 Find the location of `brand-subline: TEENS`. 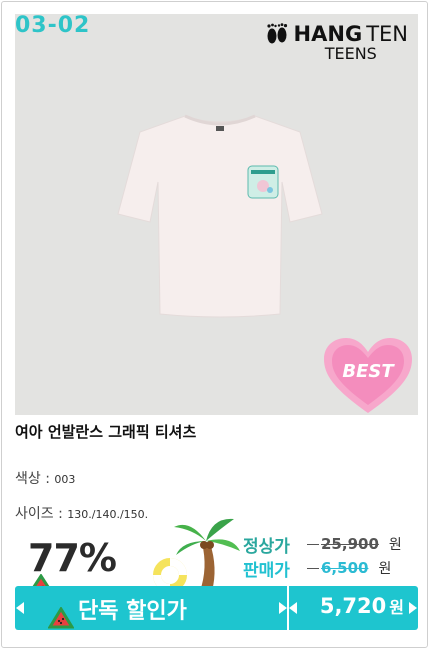

brand-subline: TEENS is located at coordinates (350, 53).